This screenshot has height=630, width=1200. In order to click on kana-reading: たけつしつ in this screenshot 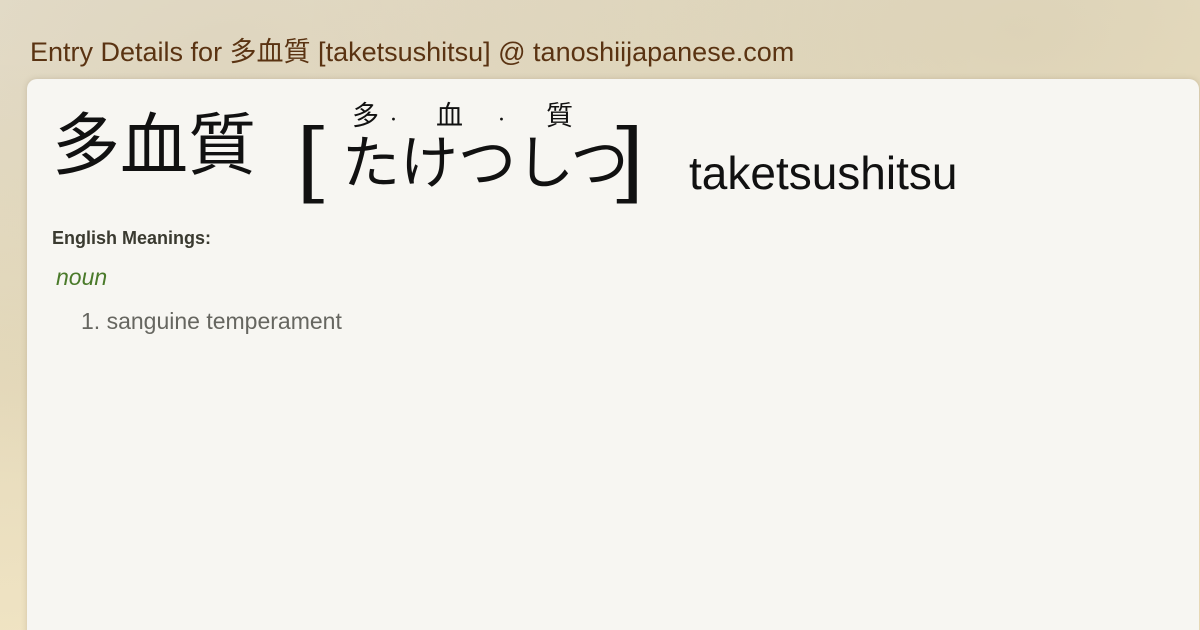, I will do `click(485, 163)`.